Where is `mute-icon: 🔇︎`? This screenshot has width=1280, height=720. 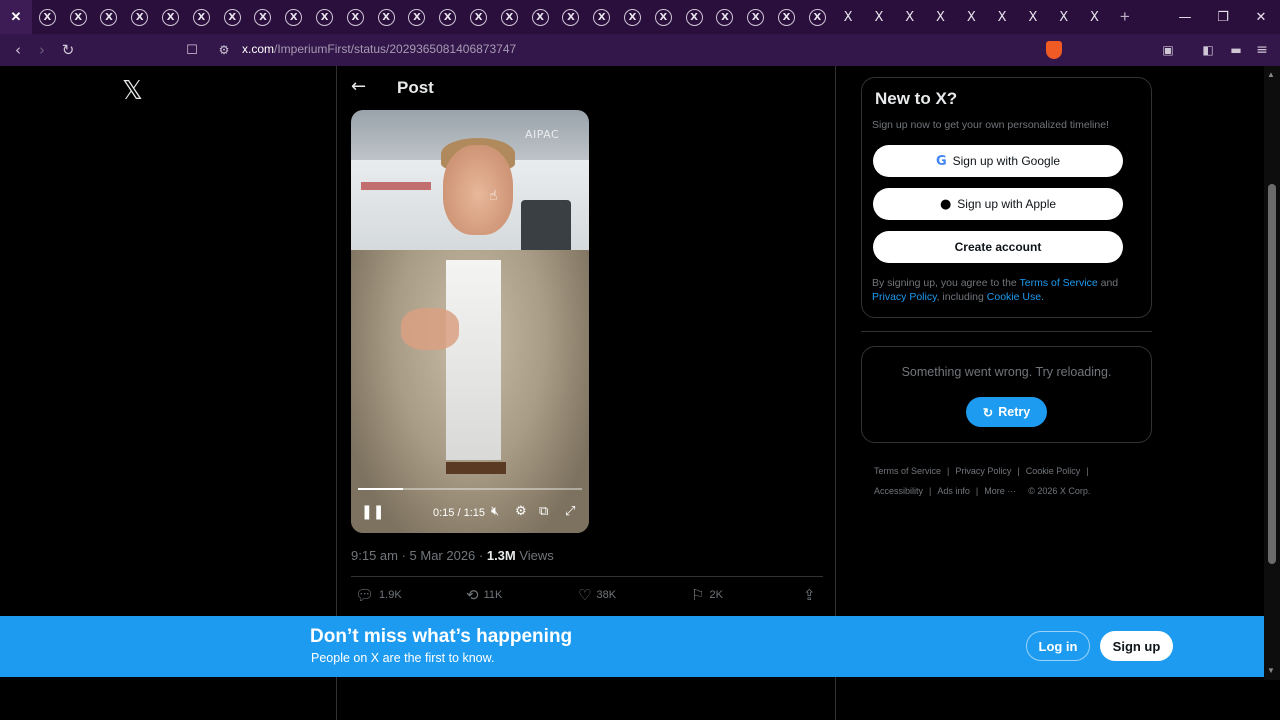
mute-icon: 🔇︎ is located at coordinates (495, 511).